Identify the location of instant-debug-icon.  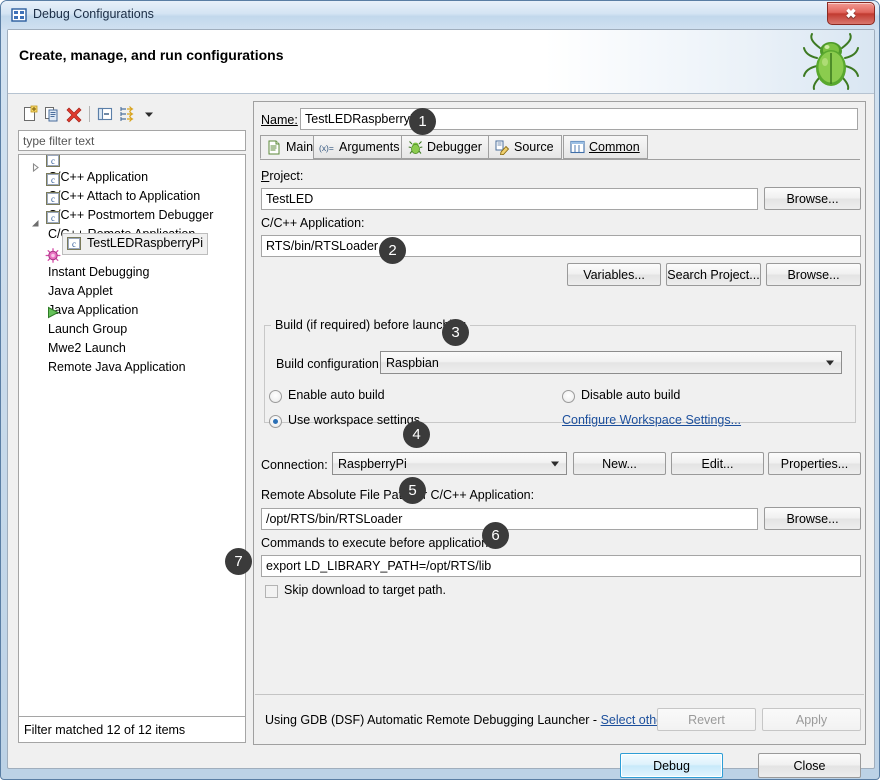
(53, 255).